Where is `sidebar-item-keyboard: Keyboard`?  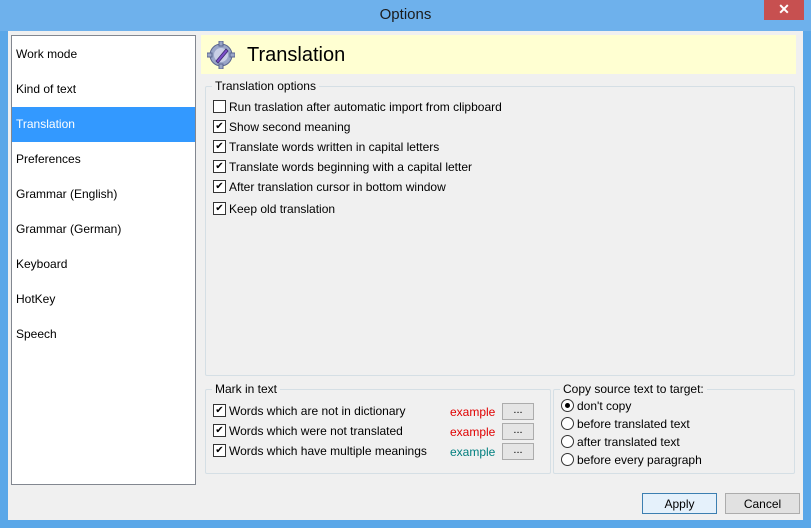 sidebar-item-keyboard: Keyboard is located at coordinates (103, 264).